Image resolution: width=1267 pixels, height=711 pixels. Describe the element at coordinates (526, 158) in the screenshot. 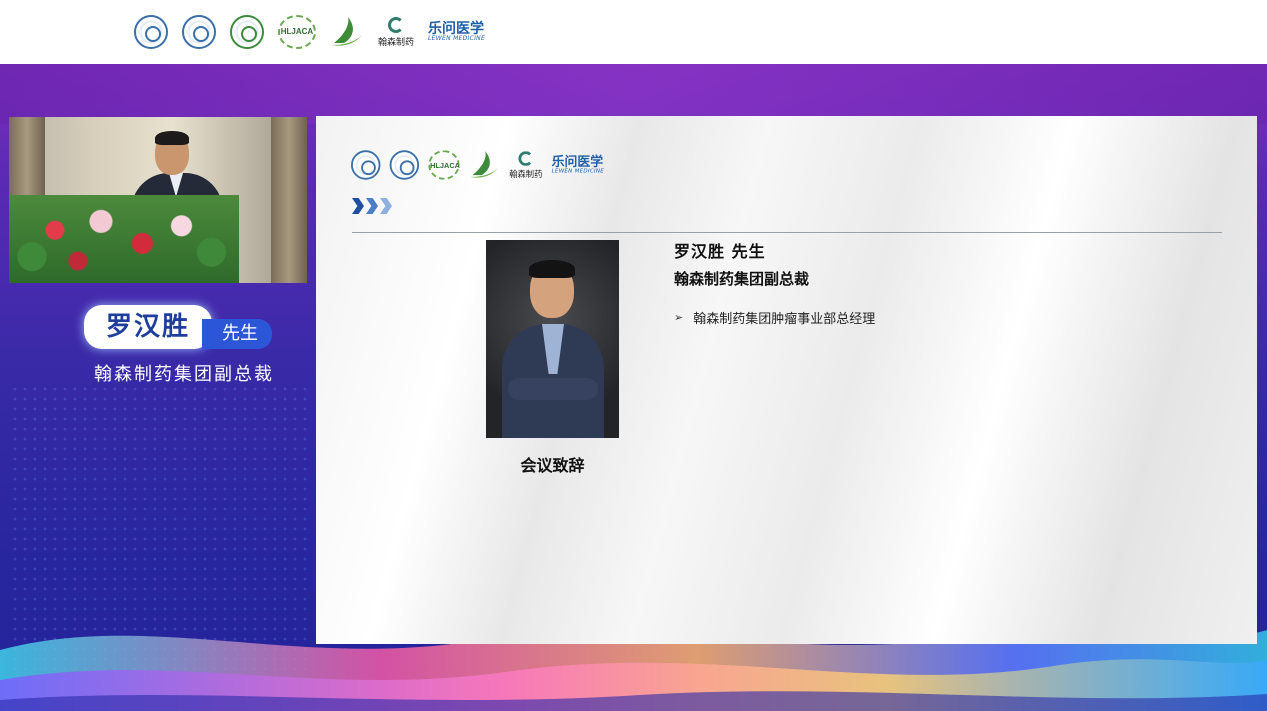

I see `slide-hansoh-swirl-icon` at that location.